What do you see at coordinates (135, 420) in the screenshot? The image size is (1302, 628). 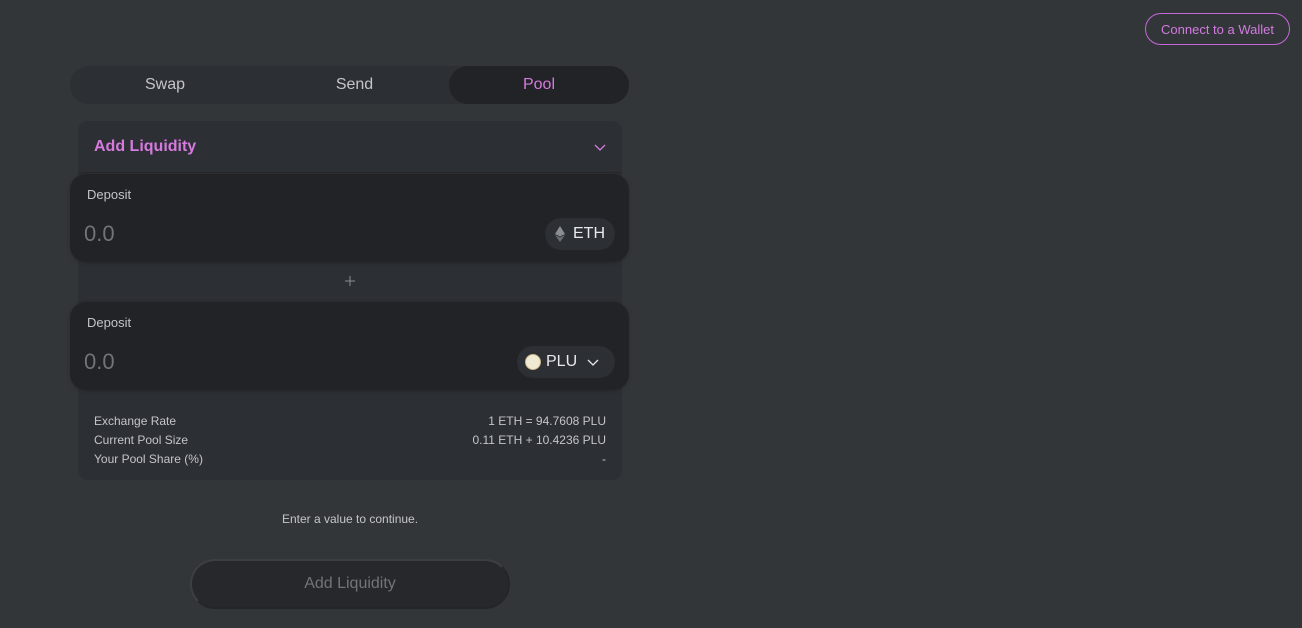 I see `info-label: Exchange Rate` at bounding box center [135, 420].